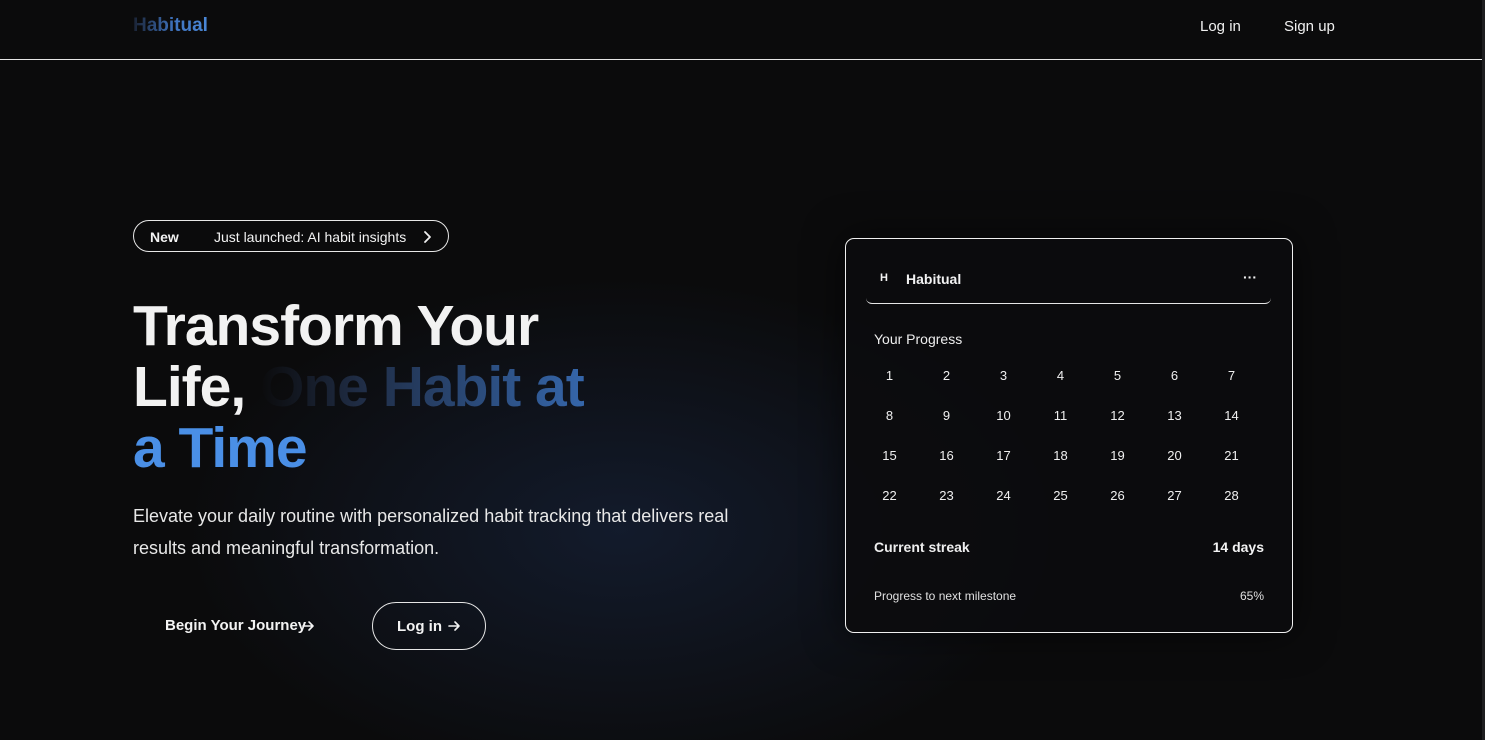 The width and height of the screenshot is (1485, 740). I want to click on more-options-icon: ···, so click(1250, 277).